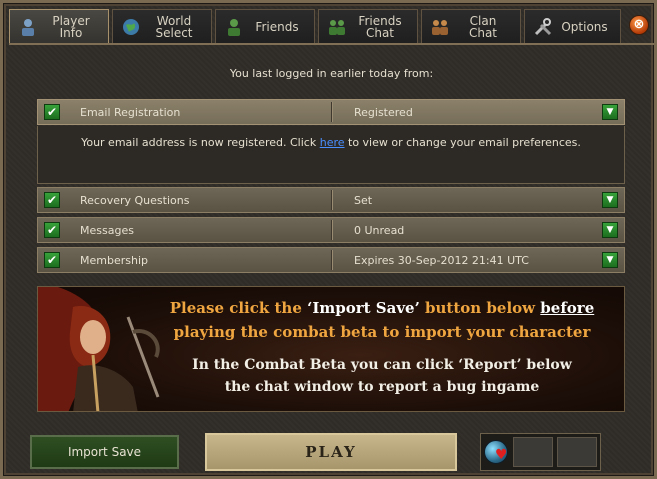 This screenshot has height=479, width=657. I want to click on clan-chat-icon, so click(440, 27).